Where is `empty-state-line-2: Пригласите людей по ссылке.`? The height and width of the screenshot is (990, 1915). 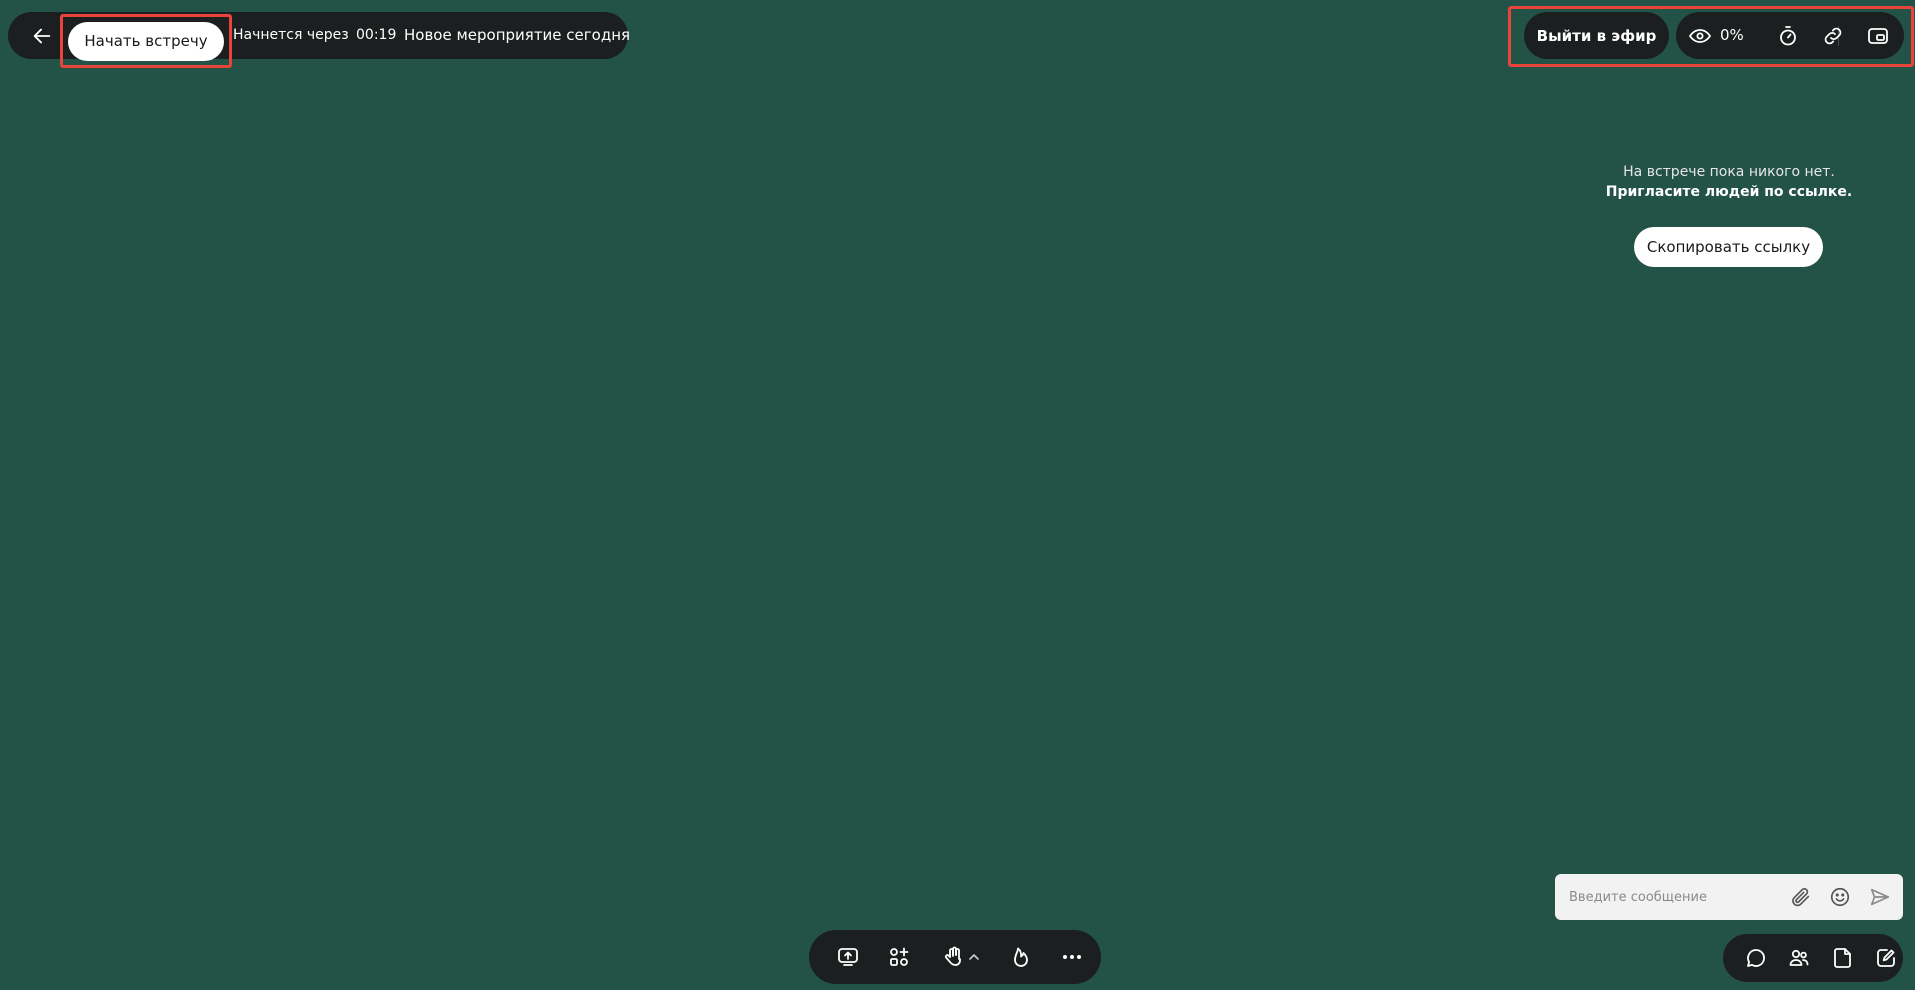
empty-state-line-2: Пригласите людей по ссылке. is located at coordinates (1729, 192).